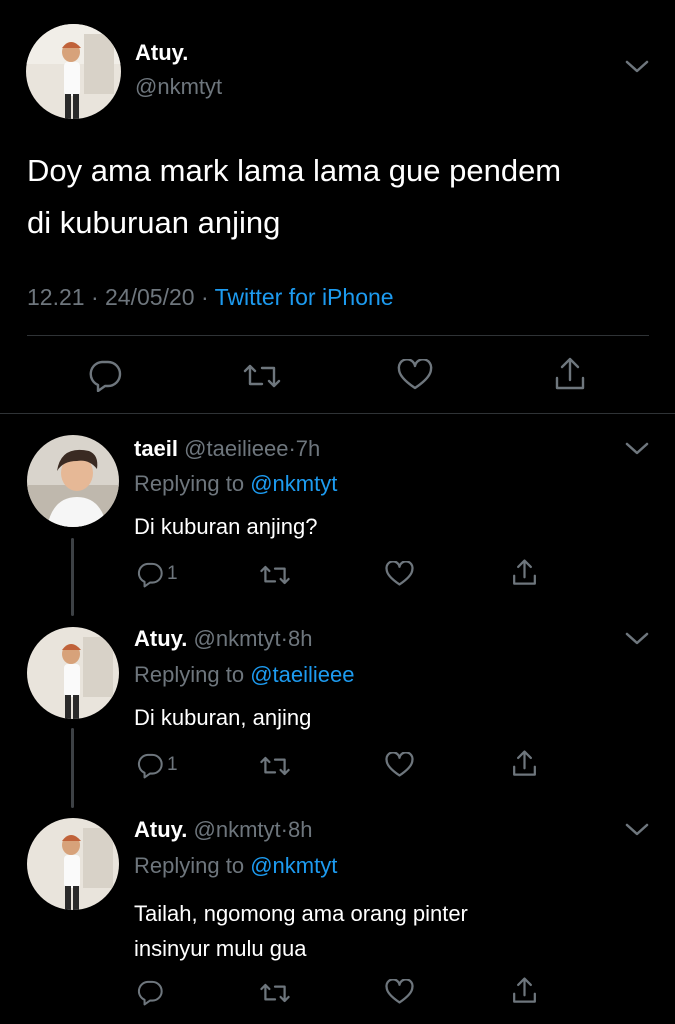 The width and height of the screenshot is (675, 1024). Describe the element at coordinates (301, 913) in the screenshot. I see `tweet-text-line: Tailah, ngomong ama orang pinter` at that location.